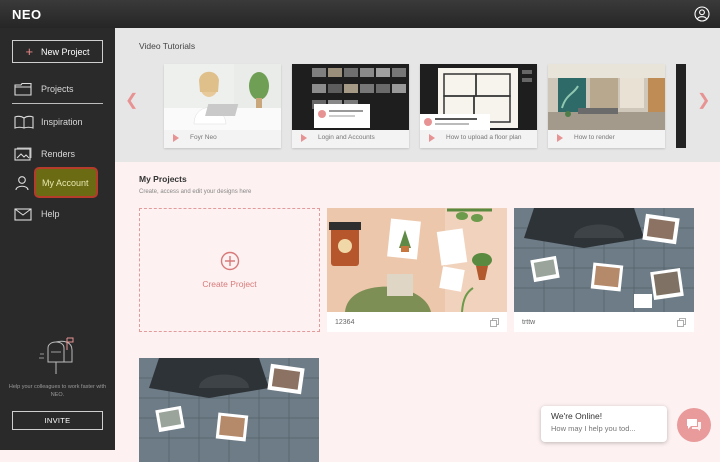 This screenshot has height=462, width=720. What do you see at coordinates (25, 89) in the screenshot?
I see `folder-icon` at bounding box center [25, 89].